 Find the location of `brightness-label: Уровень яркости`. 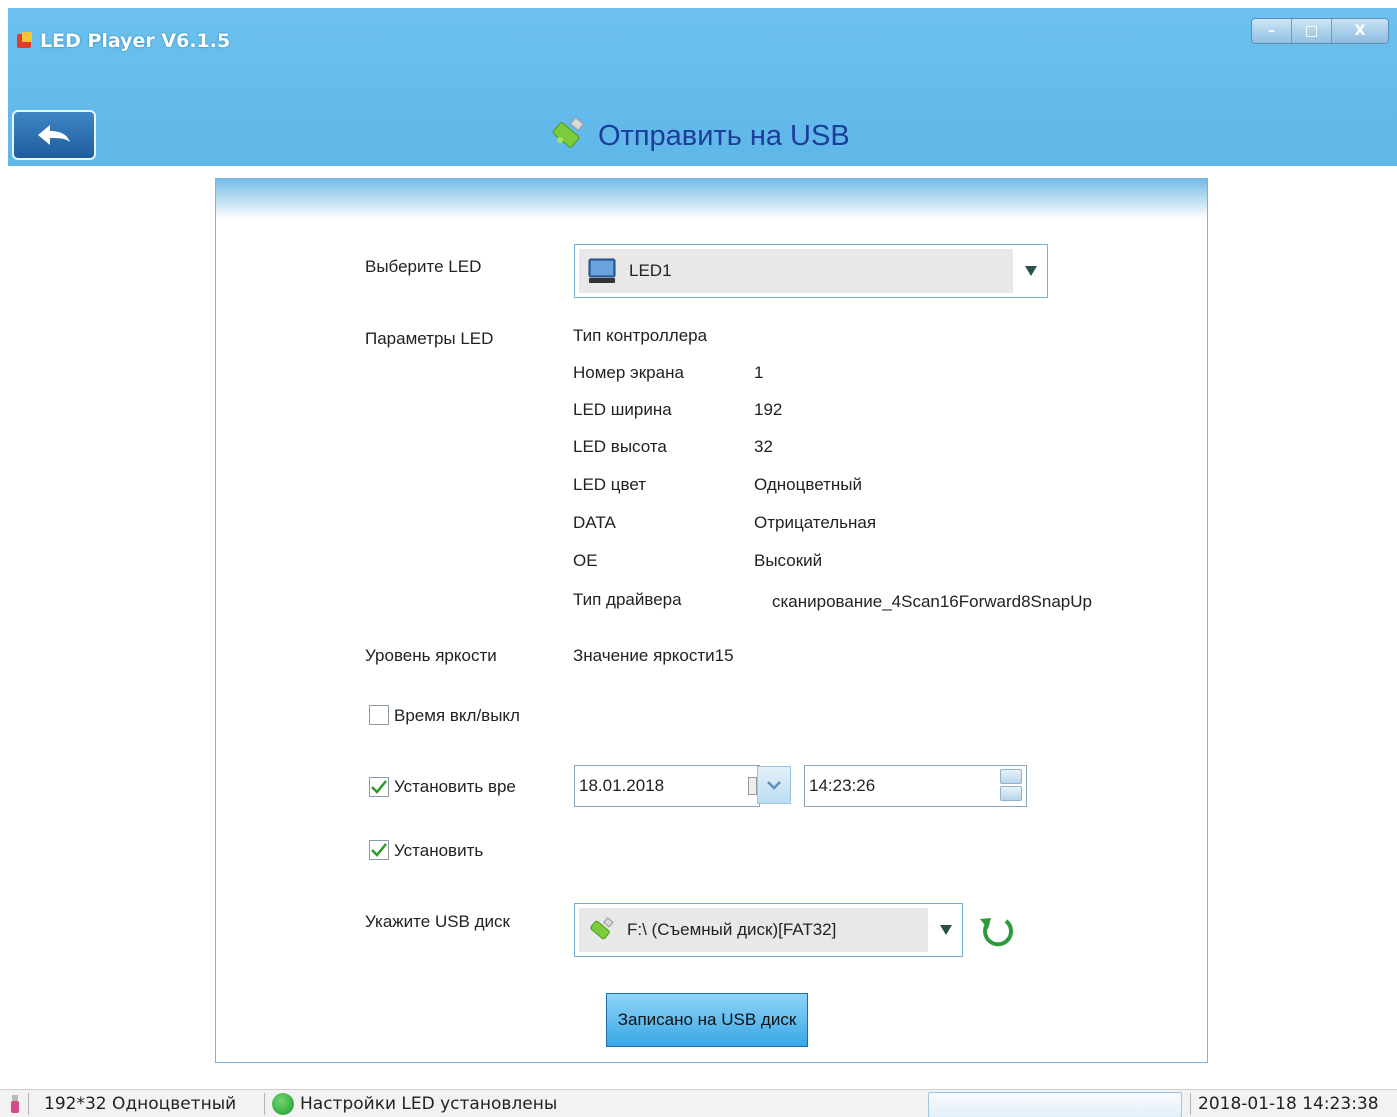

brightness-label: Уровень яркости is located at coordinates (431, 655).